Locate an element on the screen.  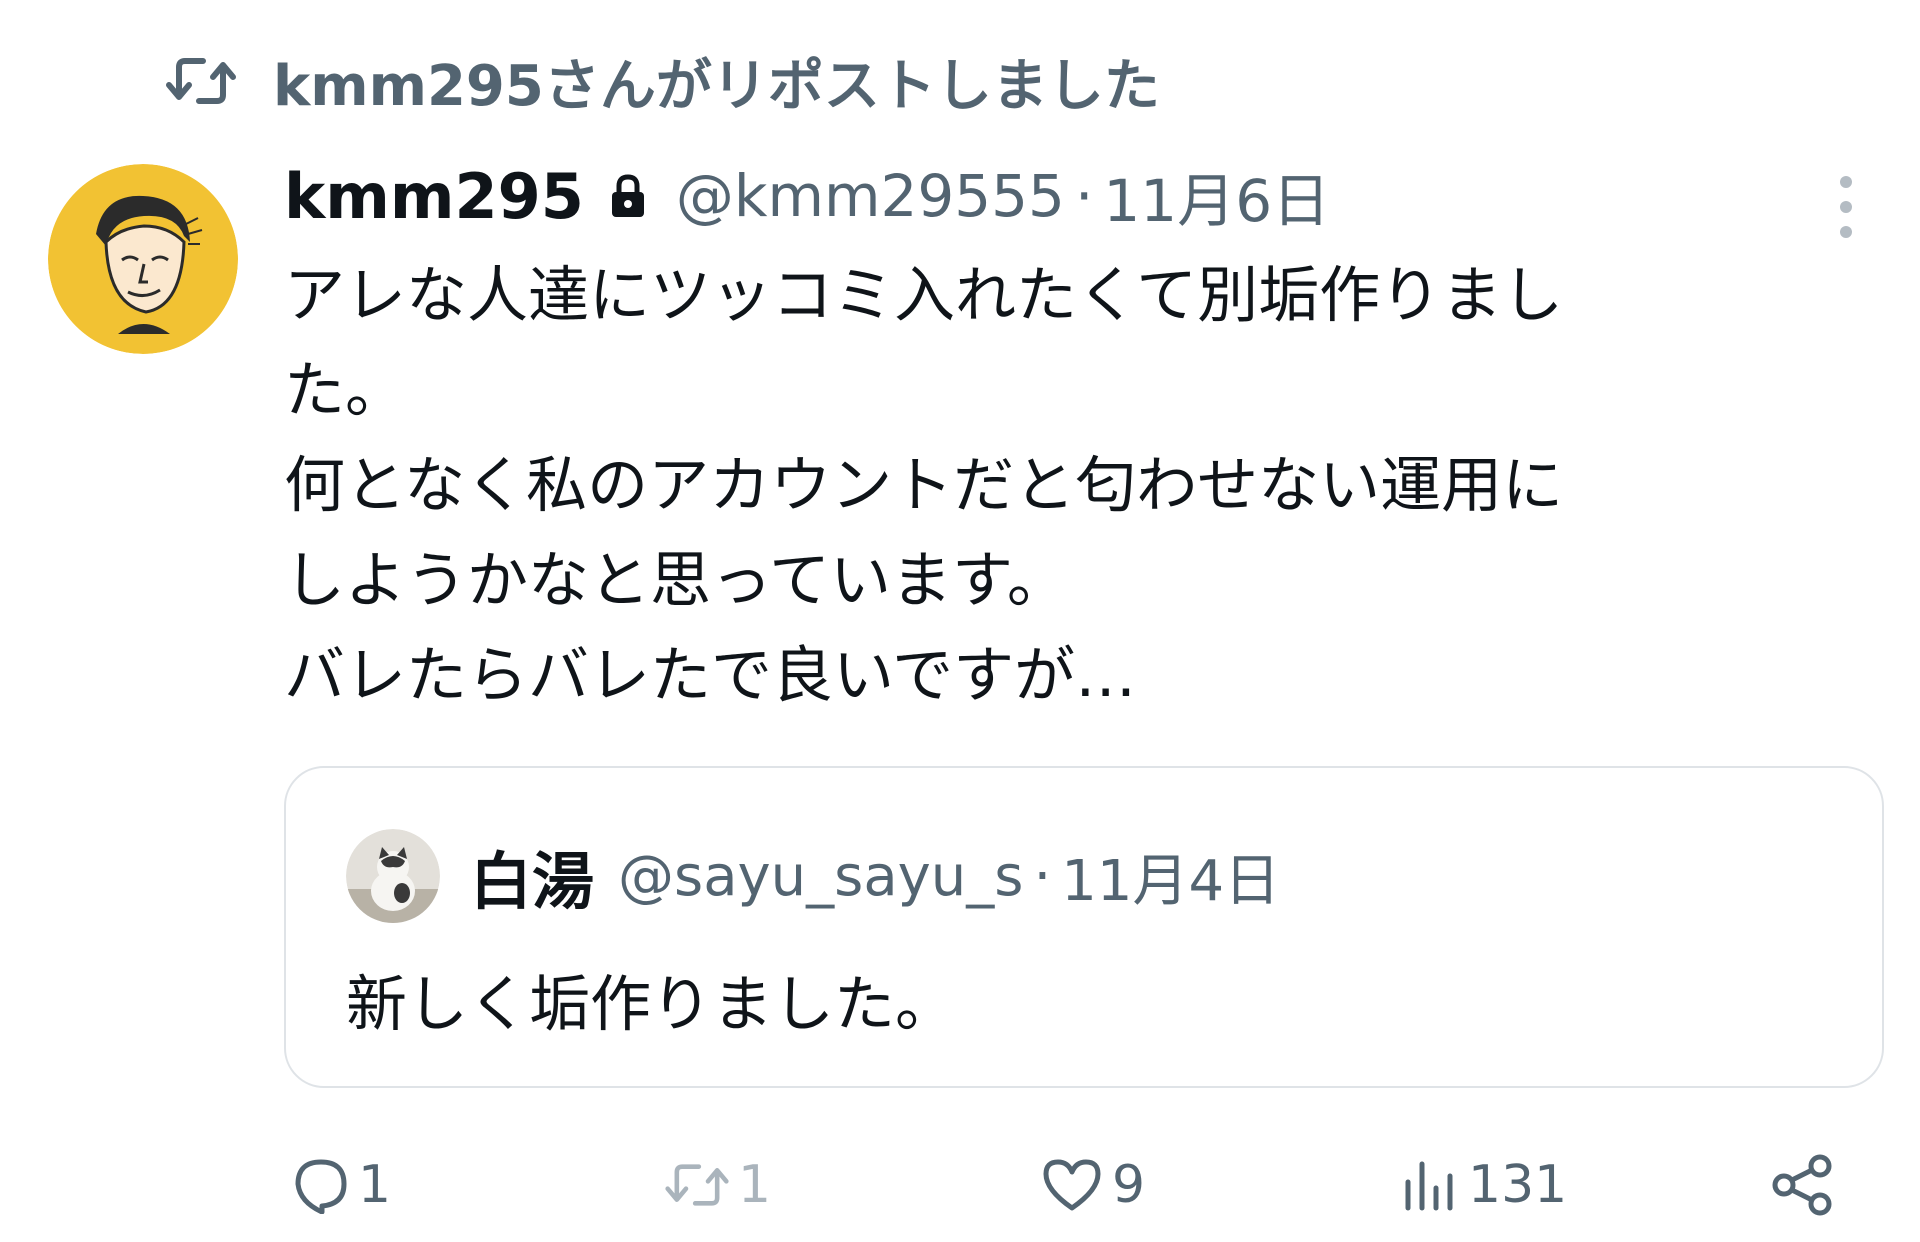
quoted-author-handle: @sayu_sayu_s is located at coordinates (820, 876).